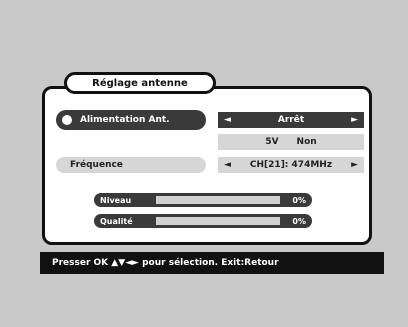 Image resolution: width=408 pixels, height=327 pixels. I want to click on frequency-value: CH[21]: 474MHz, so click(291, 165).